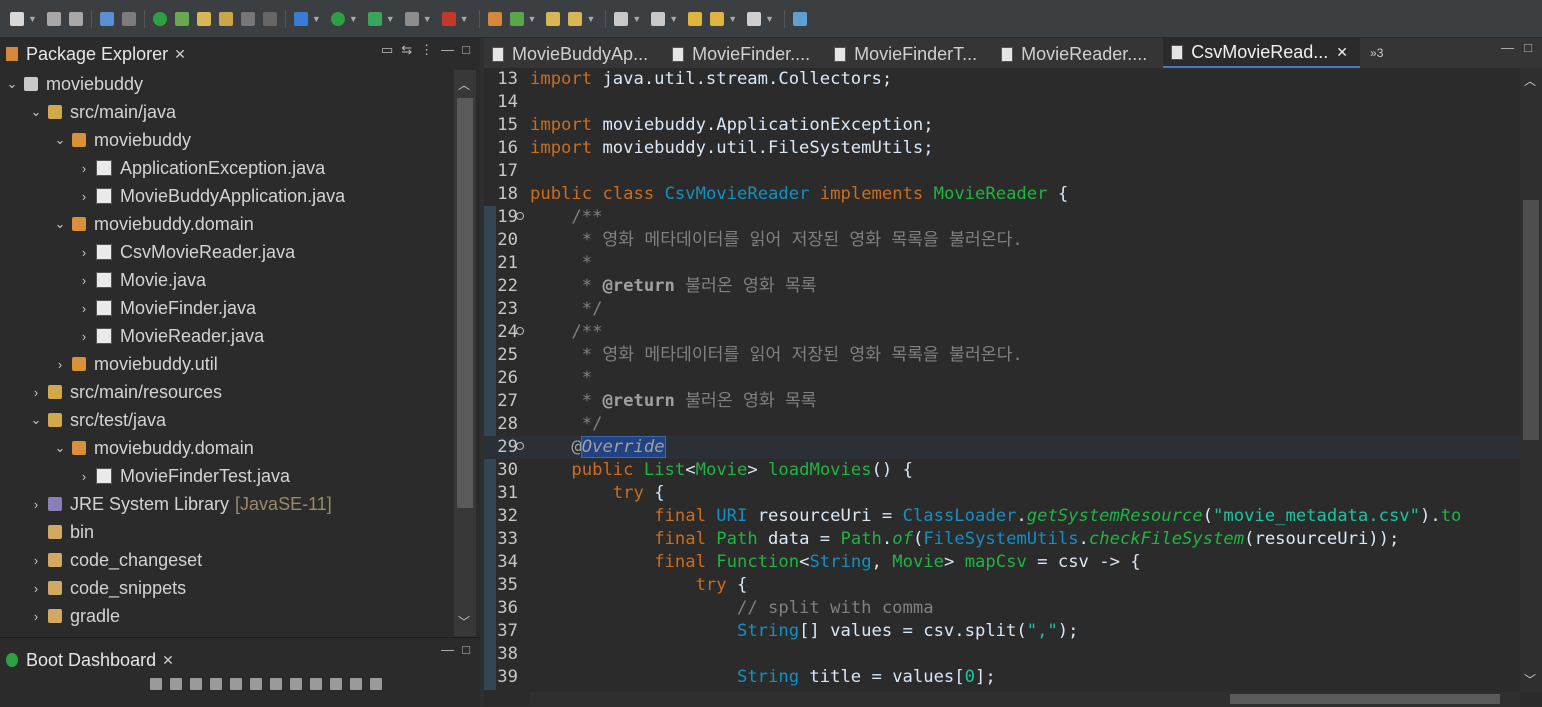  Describe the element at coordinates (115, 560) in the screenshot. I see `tree-item: › code_changeset` at that location.